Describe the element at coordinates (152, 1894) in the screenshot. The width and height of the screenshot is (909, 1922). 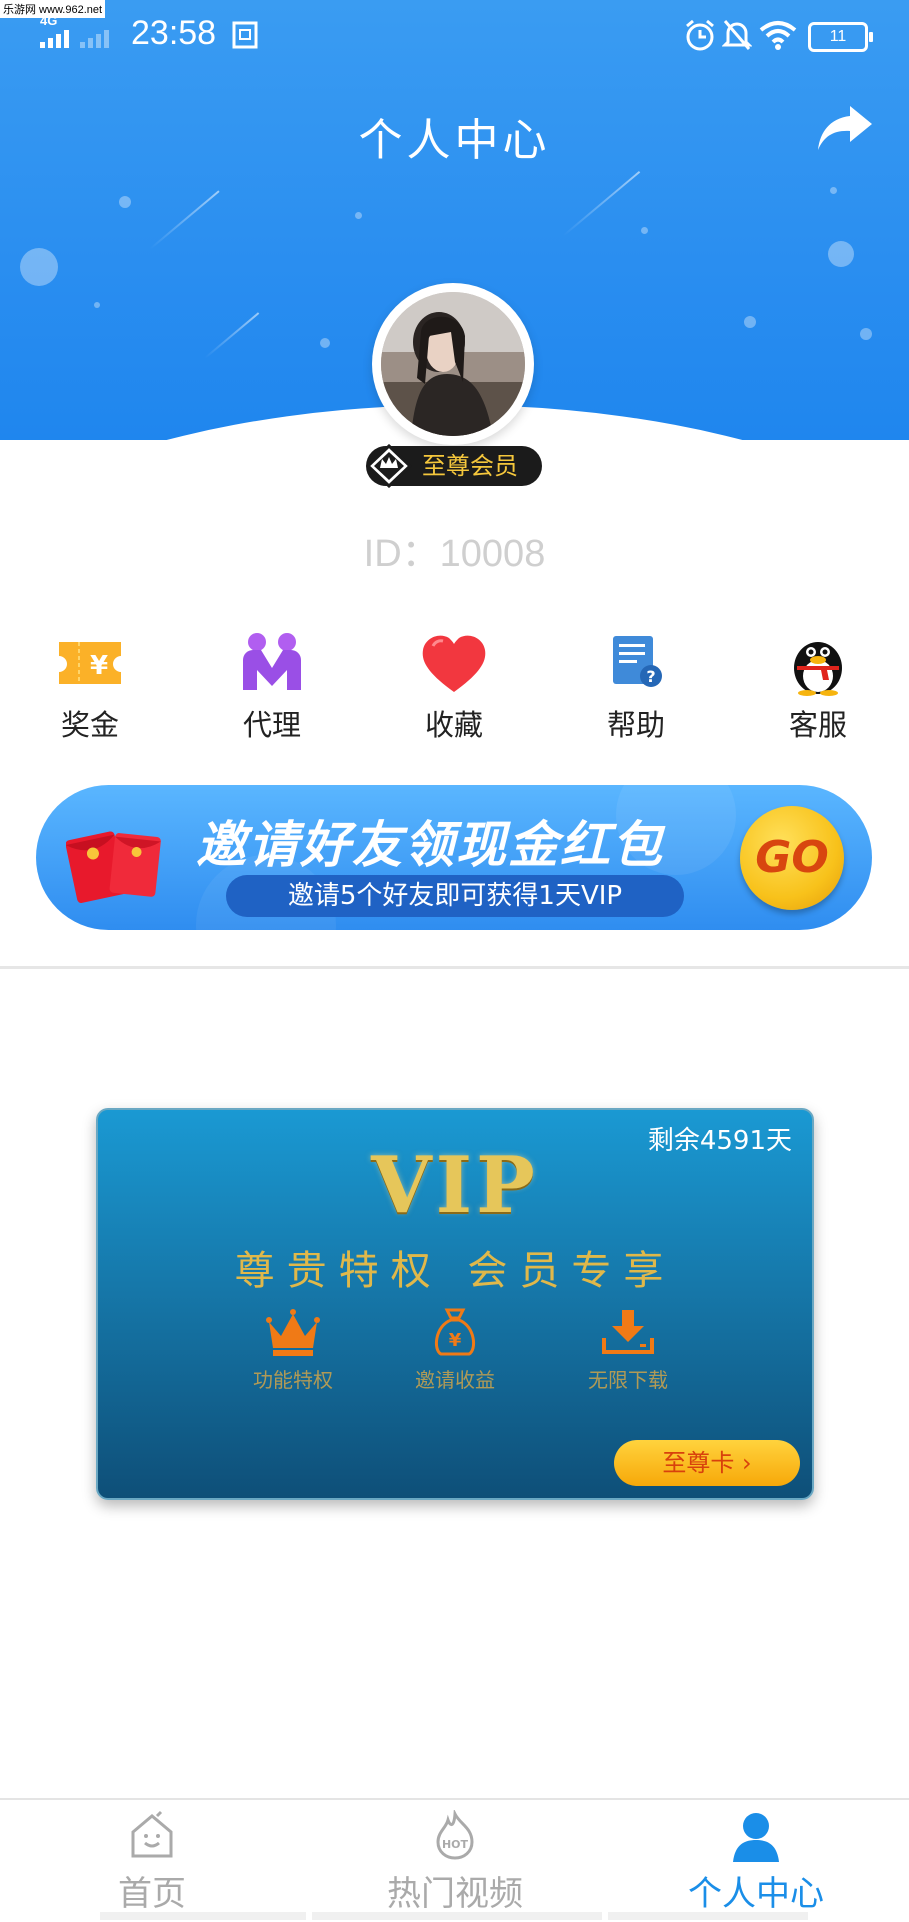
I see `nav-label: 首页` at that location.